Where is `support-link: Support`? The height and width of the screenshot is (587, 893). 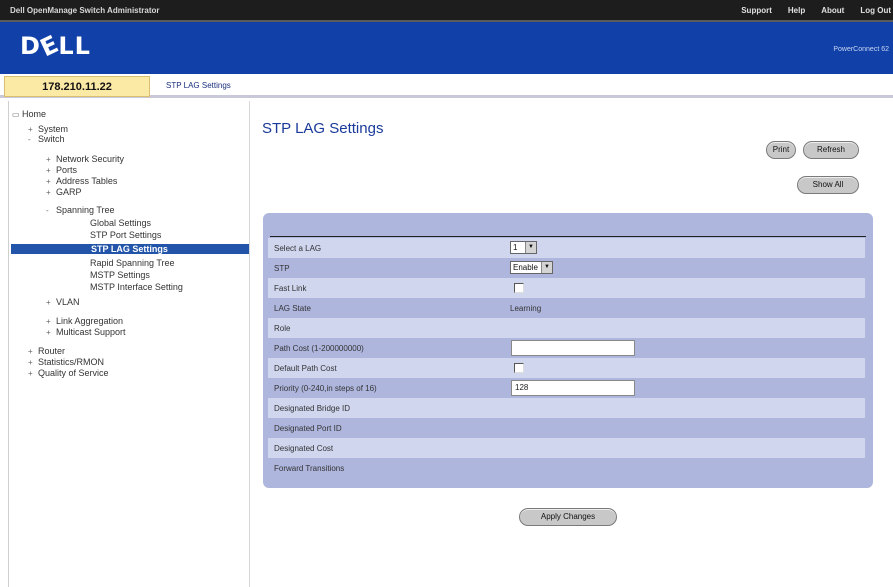
support-link: Support is located at coordinates (756, 10).